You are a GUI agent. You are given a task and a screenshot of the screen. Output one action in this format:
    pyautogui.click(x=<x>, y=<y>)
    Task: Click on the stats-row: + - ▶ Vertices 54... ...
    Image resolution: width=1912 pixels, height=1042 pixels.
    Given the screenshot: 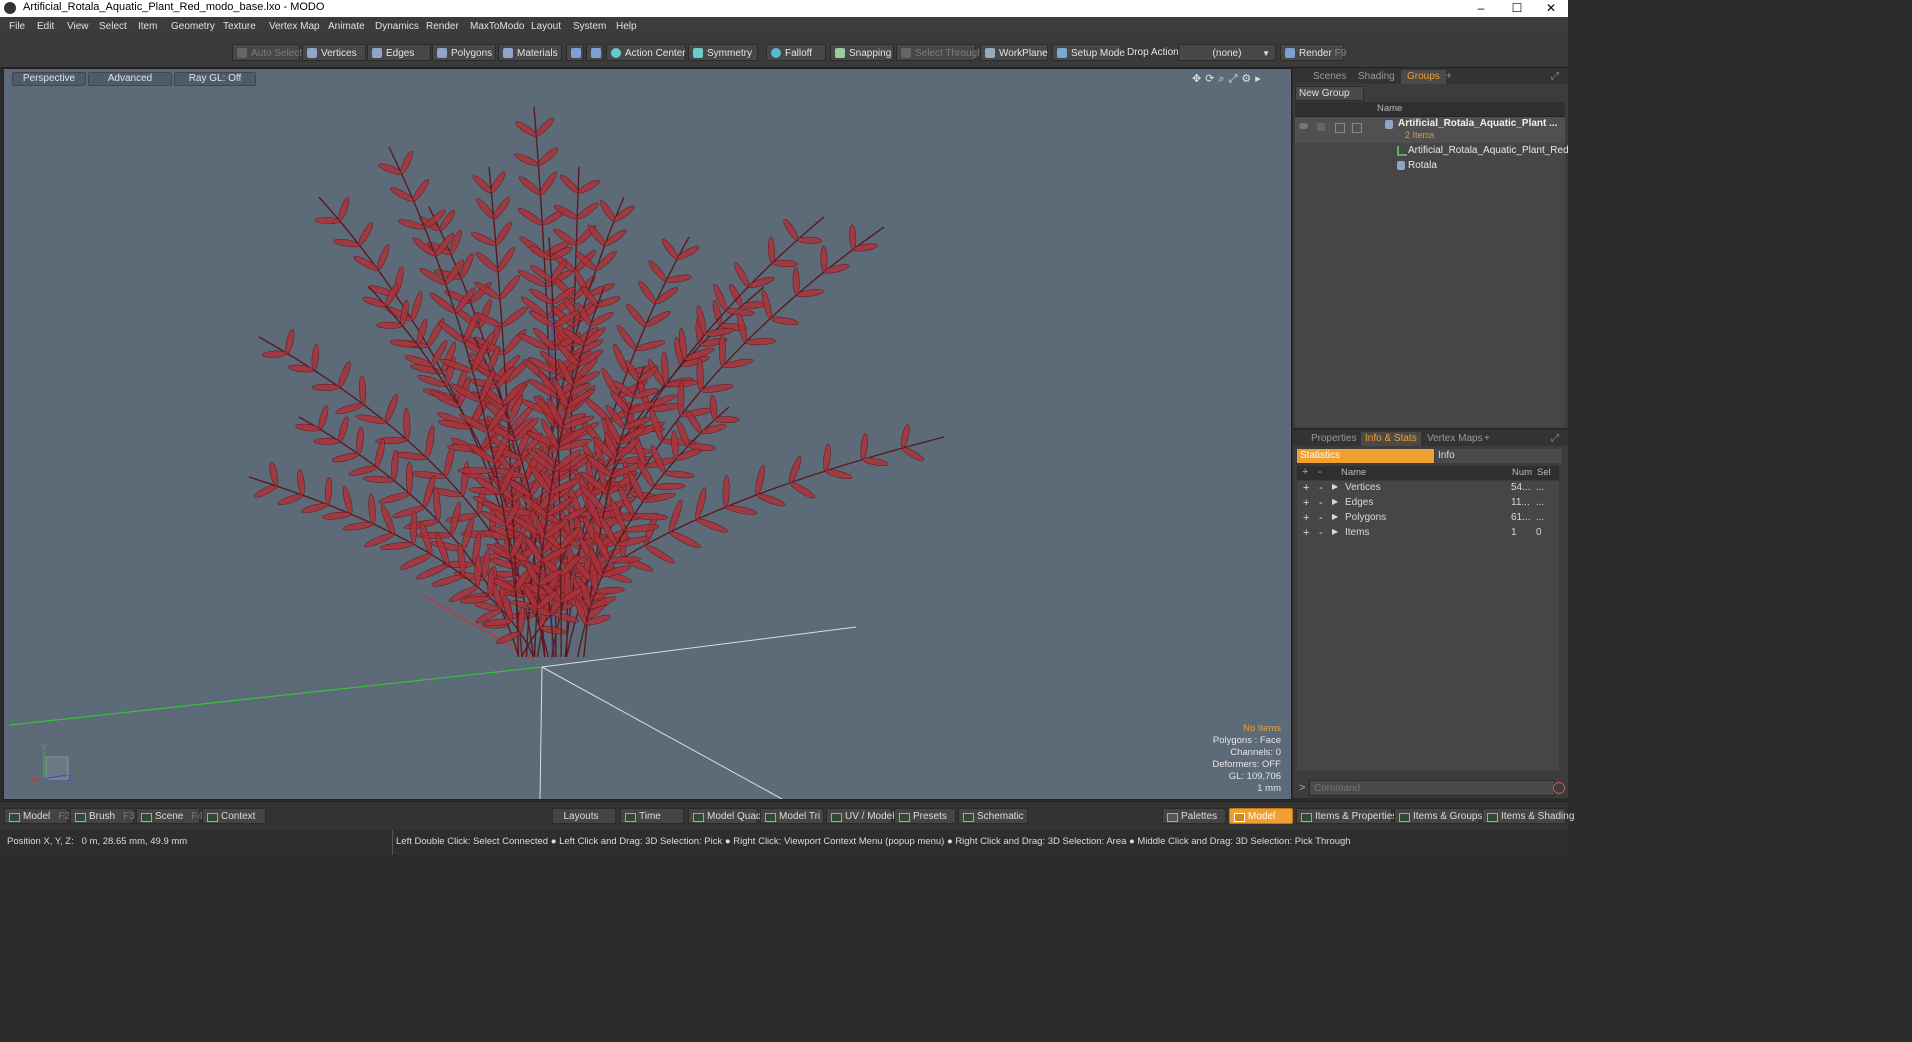 What is the action you would take?
    pyautogui.click(x=1428, y=488)
    